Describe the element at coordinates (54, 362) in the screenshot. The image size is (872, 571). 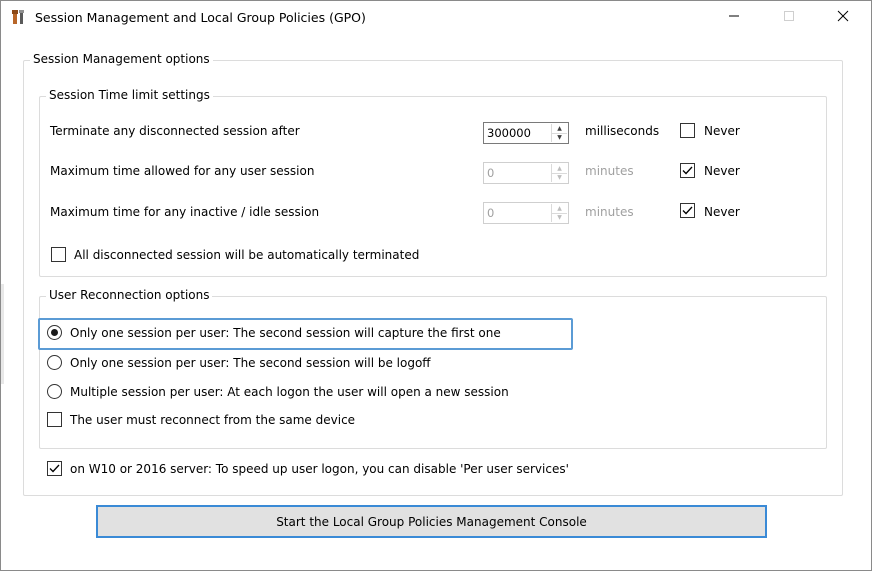
I see `radio-logoff-second` at that location.